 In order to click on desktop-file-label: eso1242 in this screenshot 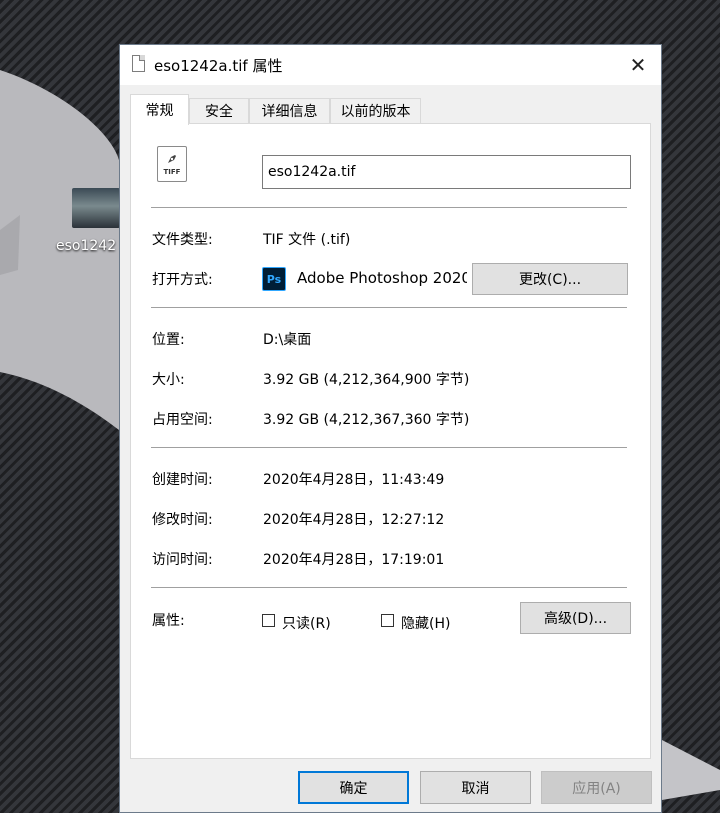, I will do `click(86, 246)`.